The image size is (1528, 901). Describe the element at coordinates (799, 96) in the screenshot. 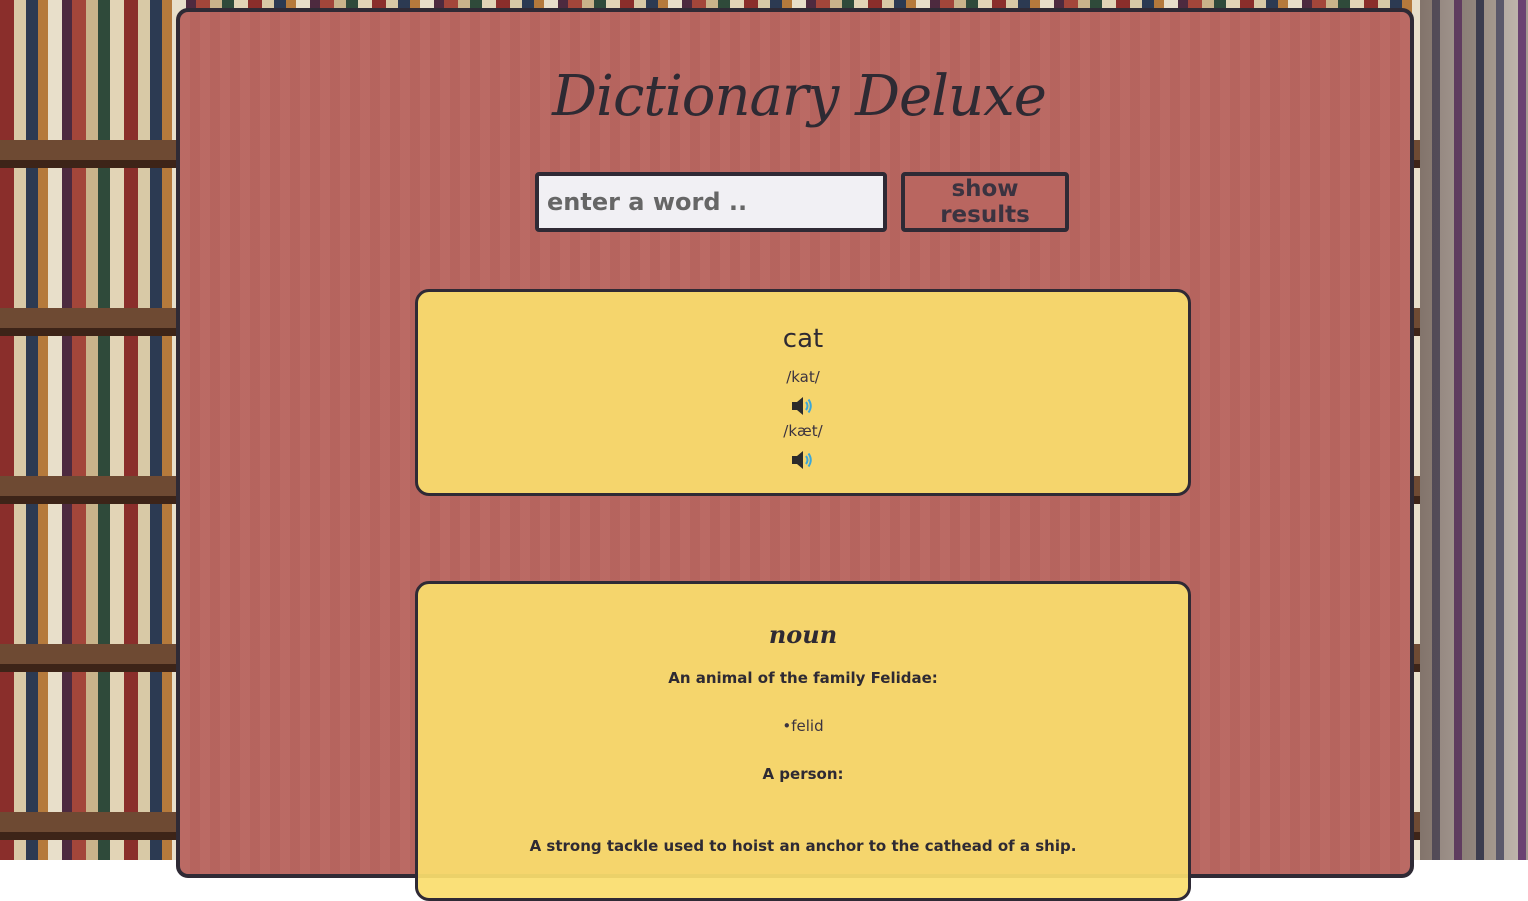

I see `app-title: Dictionary Deluxe` at that location.